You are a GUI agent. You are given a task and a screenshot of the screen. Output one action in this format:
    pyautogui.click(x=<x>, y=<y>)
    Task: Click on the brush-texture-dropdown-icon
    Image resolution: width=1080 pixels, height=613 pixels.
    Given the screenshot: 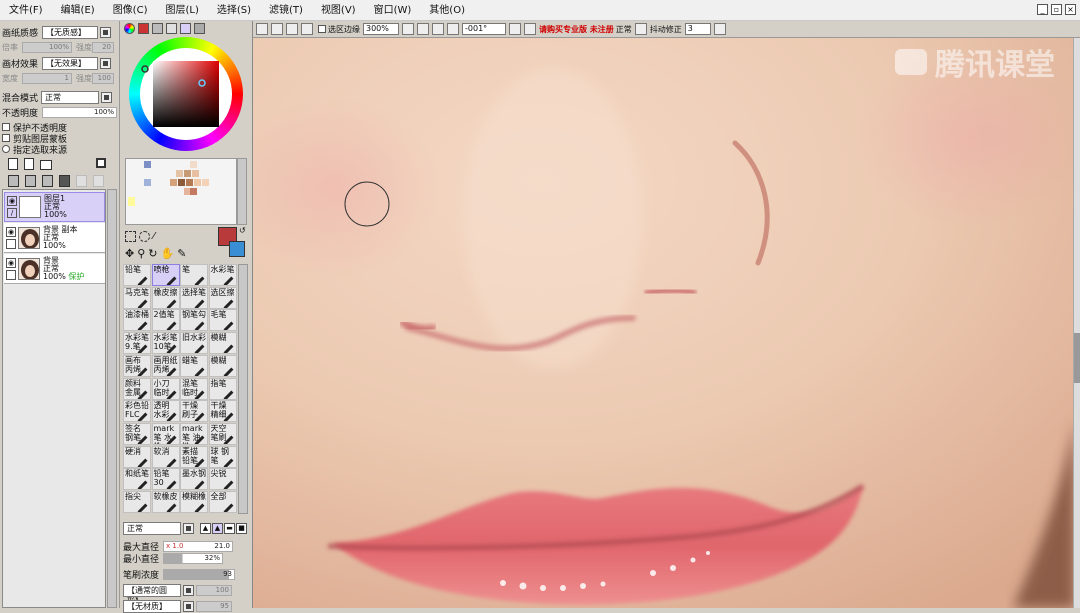 What is the action you would take?
    pyautogui.click(x=188, y=606)
    